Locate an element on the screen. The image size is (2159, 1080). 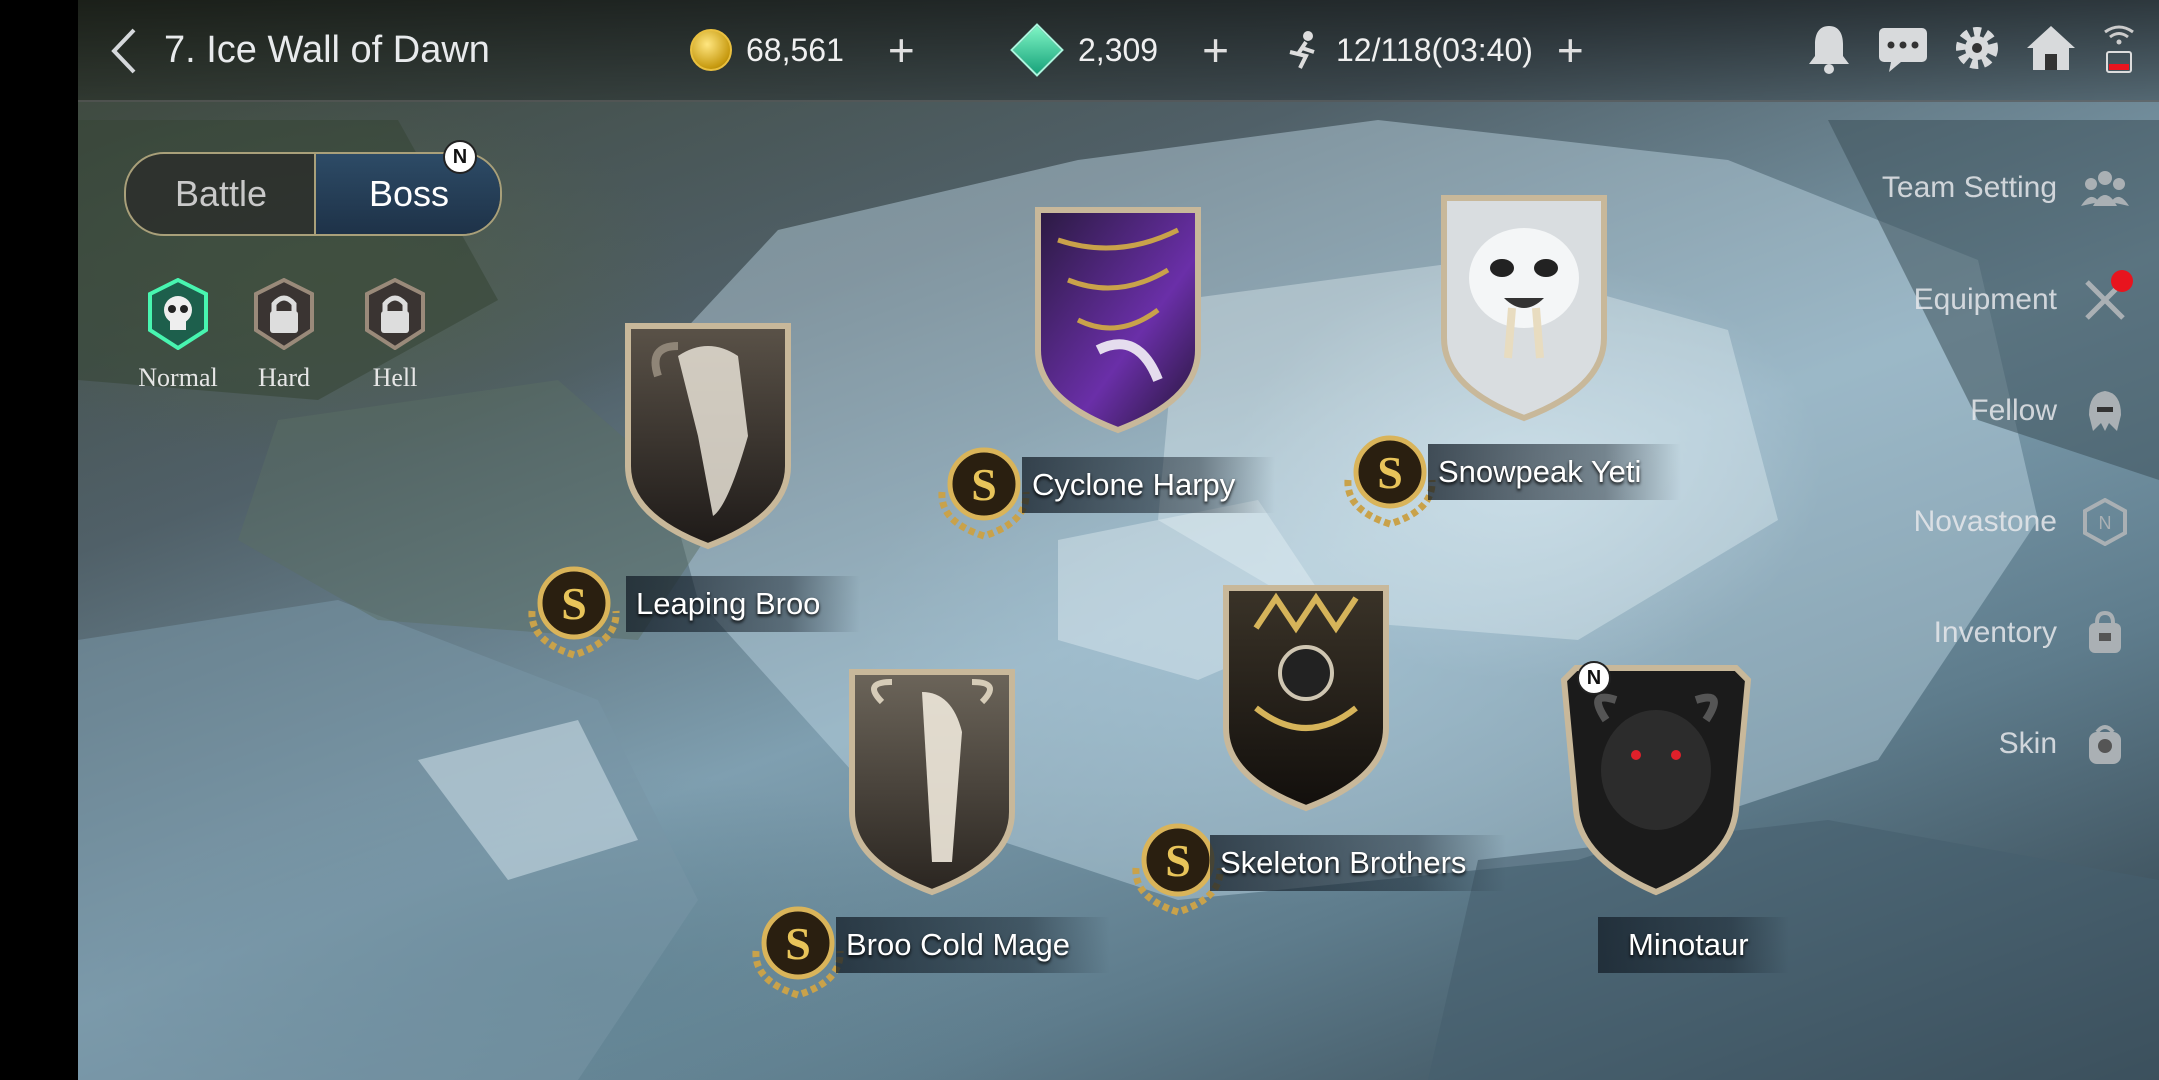
skull-icon is located at coordinates (178, 314).